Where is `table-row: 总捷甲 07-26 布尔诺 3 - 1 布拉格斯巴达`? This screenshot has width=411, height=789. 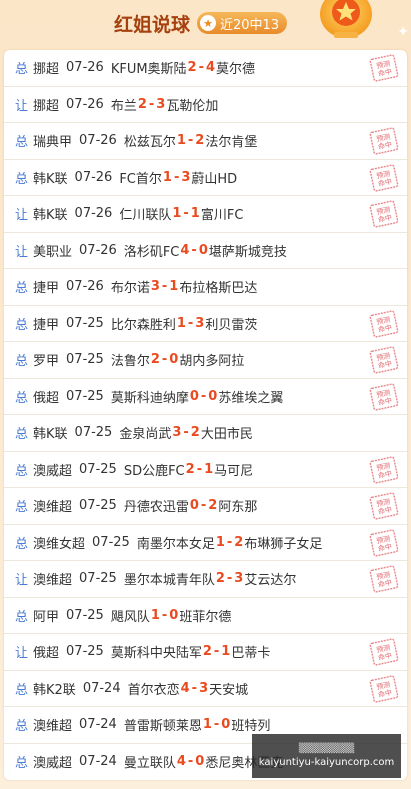
table-row: 总捷甲 07-26 布尔诺 3 - 1 布拉格斯巴达 is located at coordinates (205, 287).